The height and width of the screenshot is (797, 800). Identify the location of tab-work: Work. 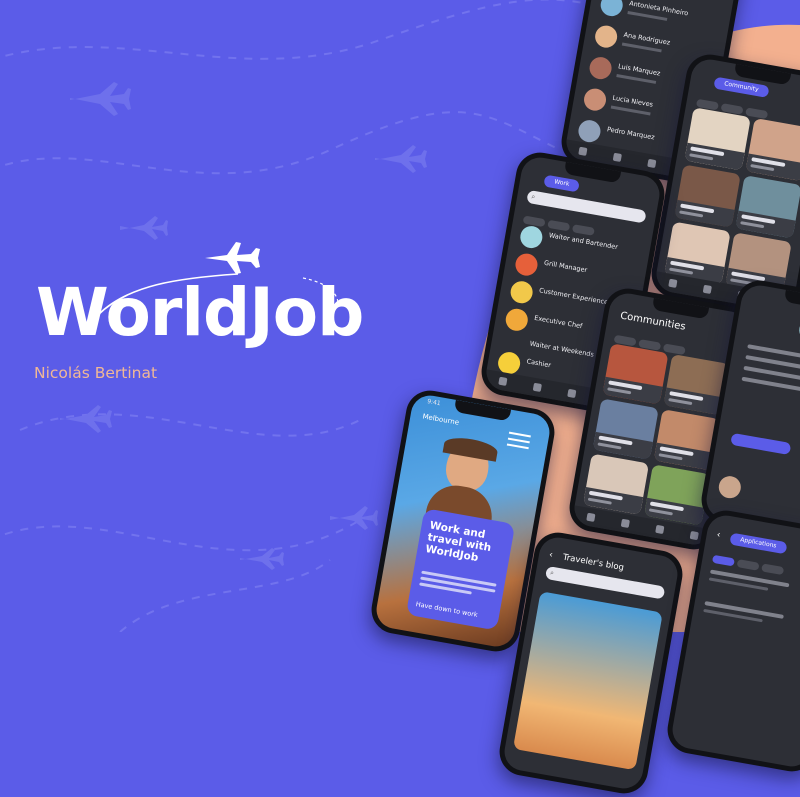
(562, 183).